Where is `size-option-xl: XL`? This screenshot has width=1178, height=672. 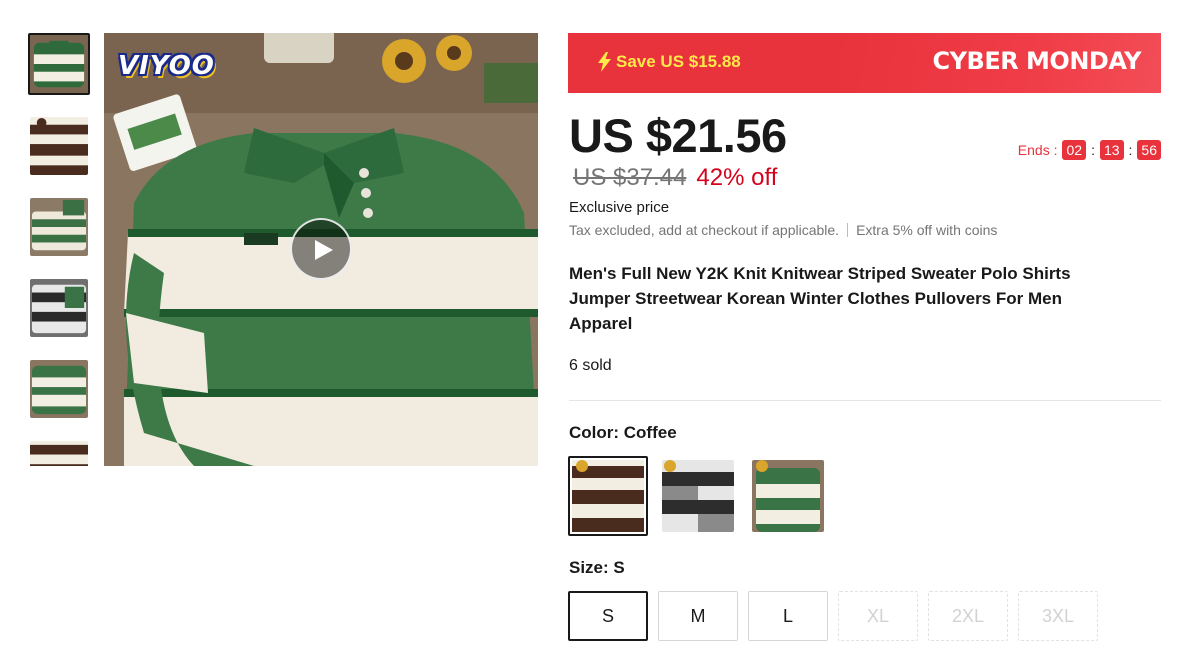
size-option-xl: XL is located at coordinates (878, 616).